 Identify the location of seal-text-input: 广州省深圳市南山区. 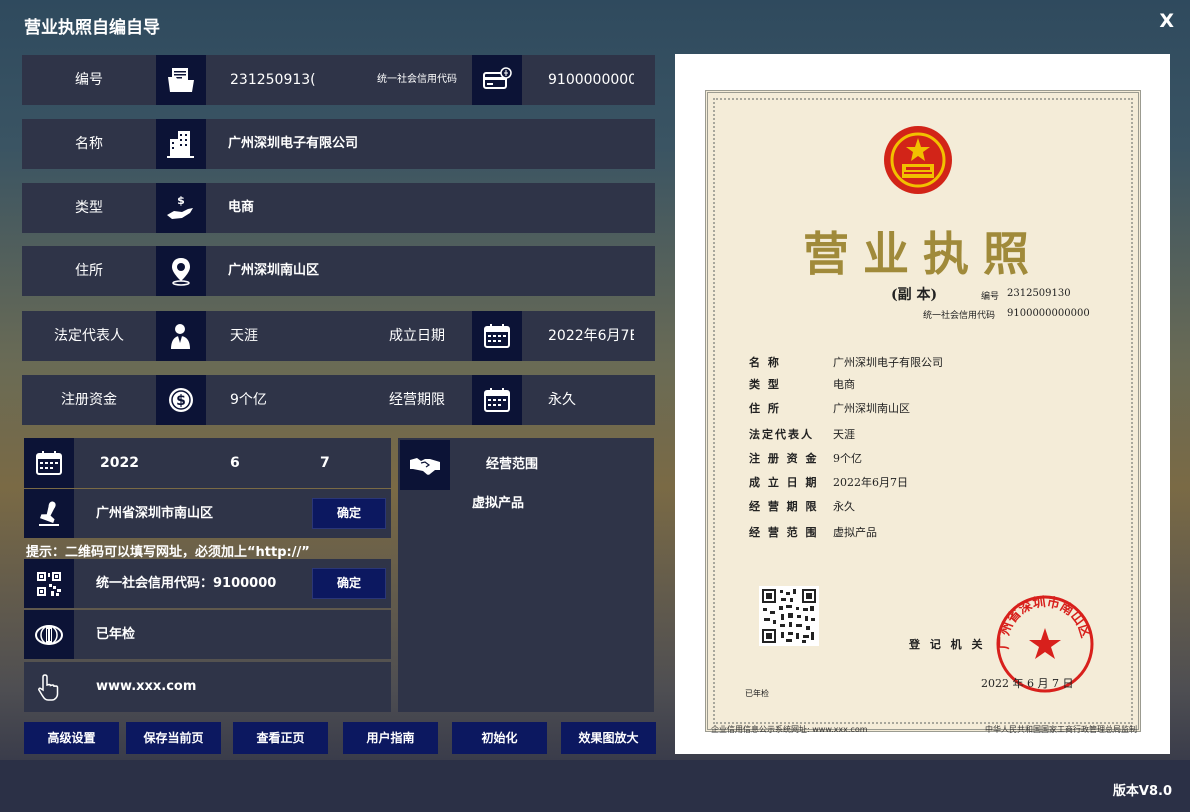
(196, 513).